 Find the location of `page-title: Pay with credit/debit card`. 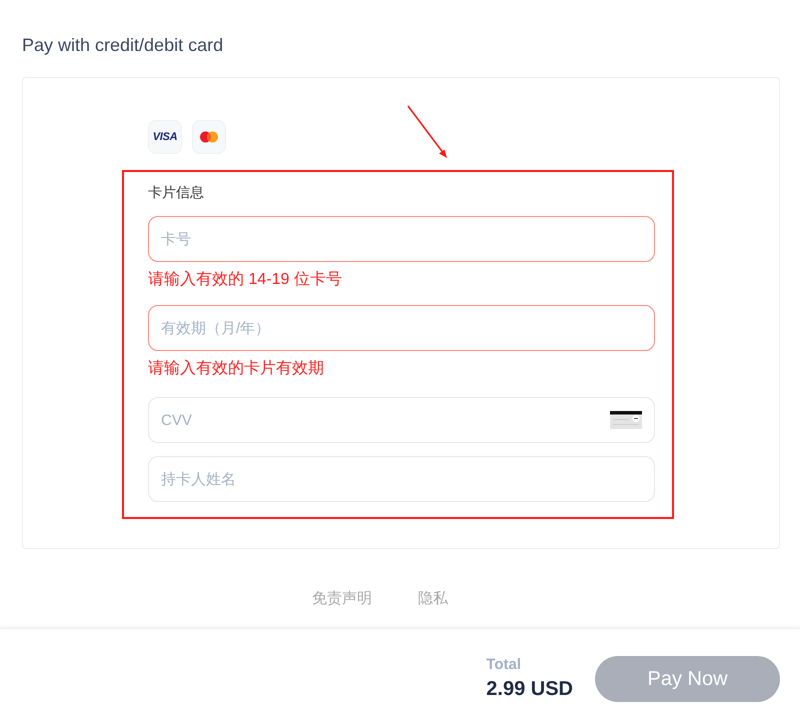

page-title: Pay with credit/debit card is located at coordinates (123, 45).